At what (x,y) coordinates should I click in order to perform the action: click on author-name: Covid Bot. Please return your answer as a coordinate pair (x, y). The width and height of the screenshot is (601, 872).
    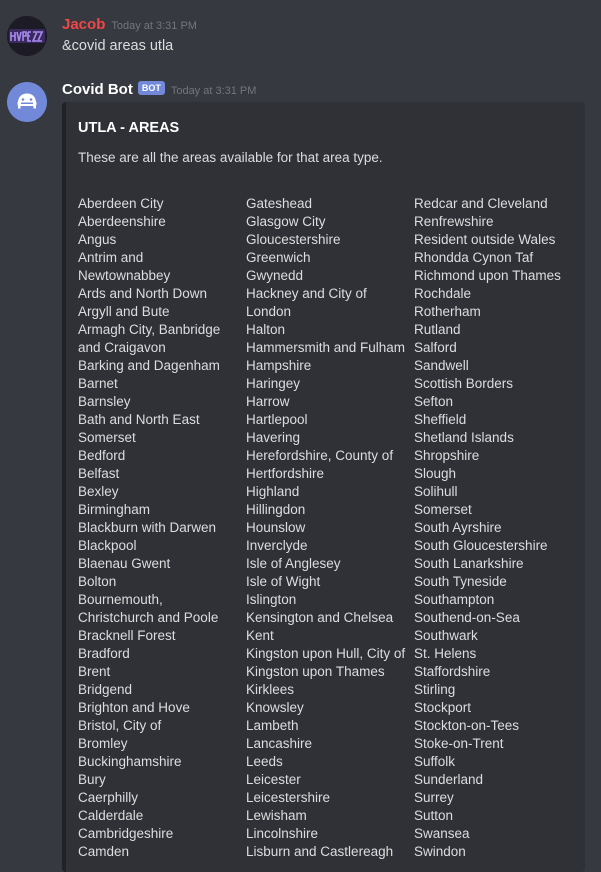
    Looking at the image, I should click on (97, 89).